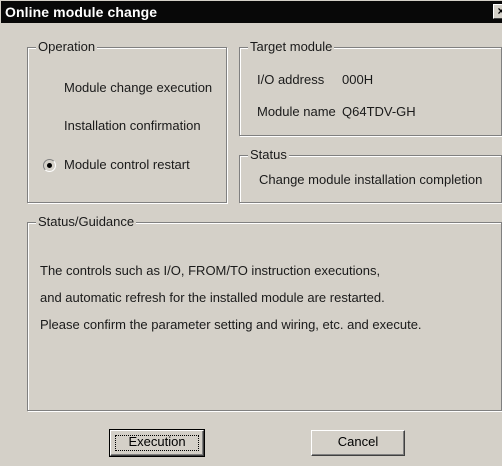 The height and width of the screenshot is (466, 502). Describe the element at coordinates (291, 47) in the screenshot. I see `target-module-legend: Target module` at that location.